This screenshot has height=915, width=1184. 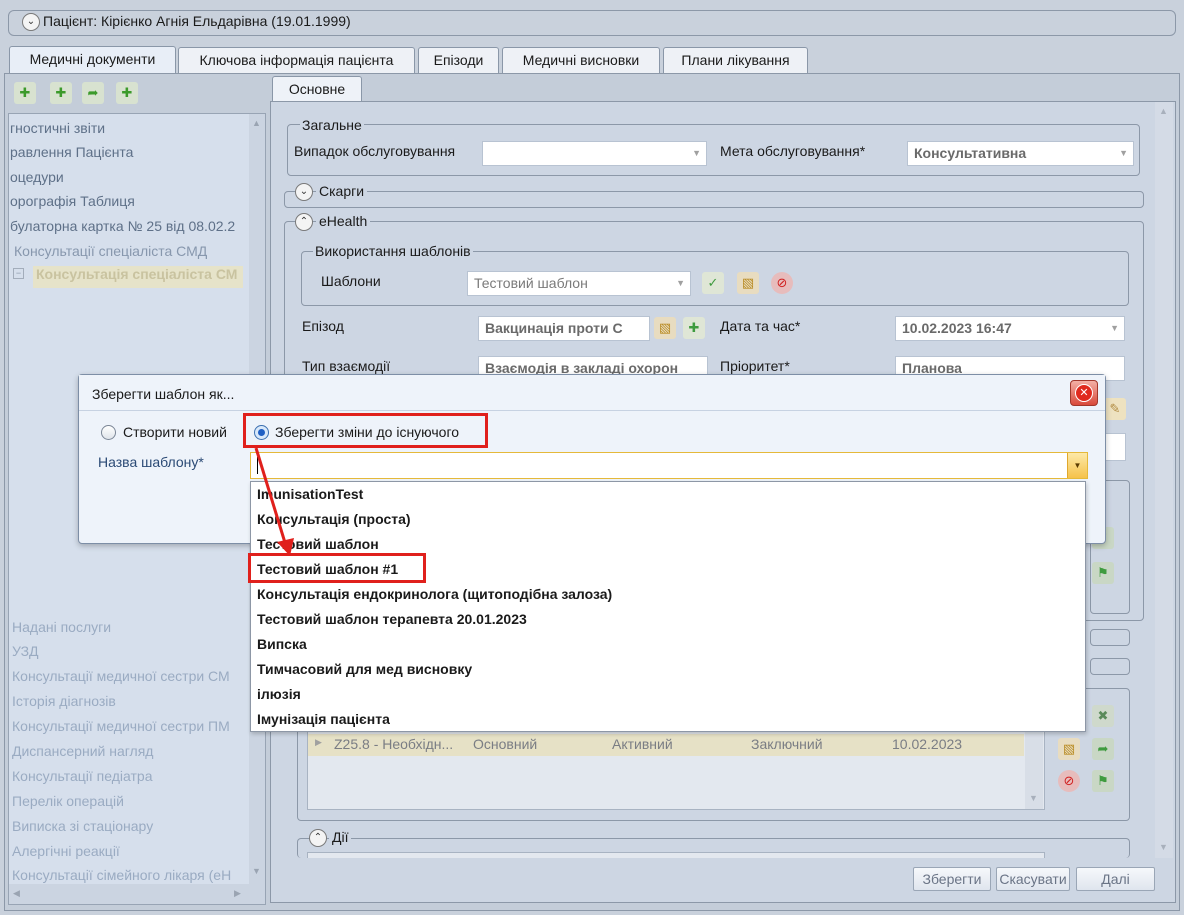 I want to click on tree-item-diagnosis-history: Історія діагнозів, so click(x=64, y=701).